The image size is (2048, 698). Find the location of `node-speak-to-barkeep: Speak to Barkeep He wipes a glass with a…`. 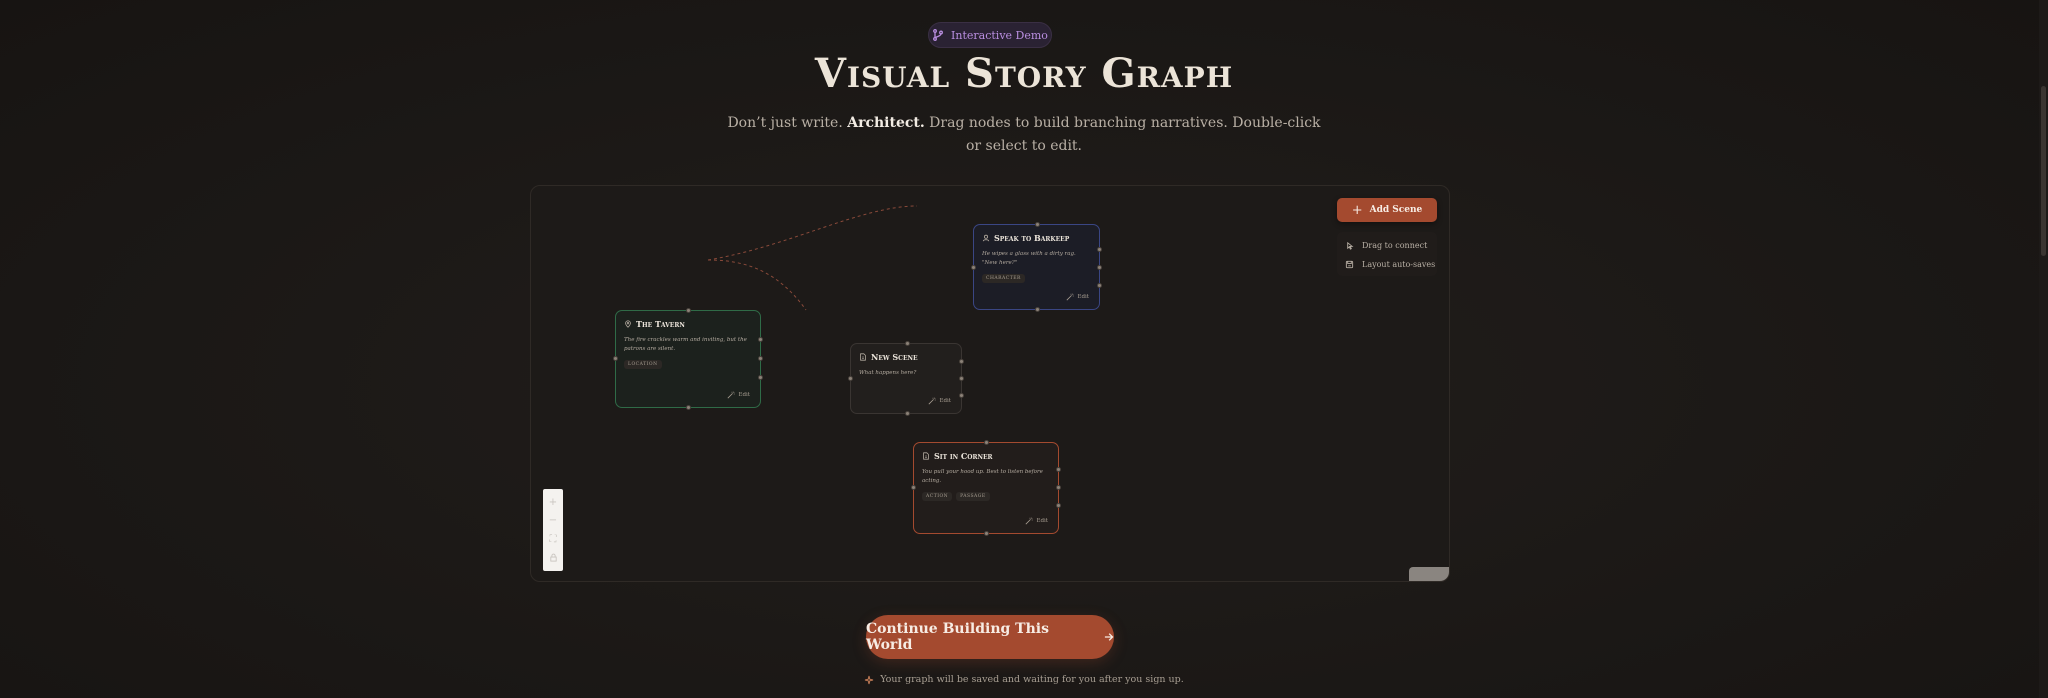

node-speak-to-barkeep: Speak to Barkeep He wipes a glass with a… is located at coordinates (1036, 267).